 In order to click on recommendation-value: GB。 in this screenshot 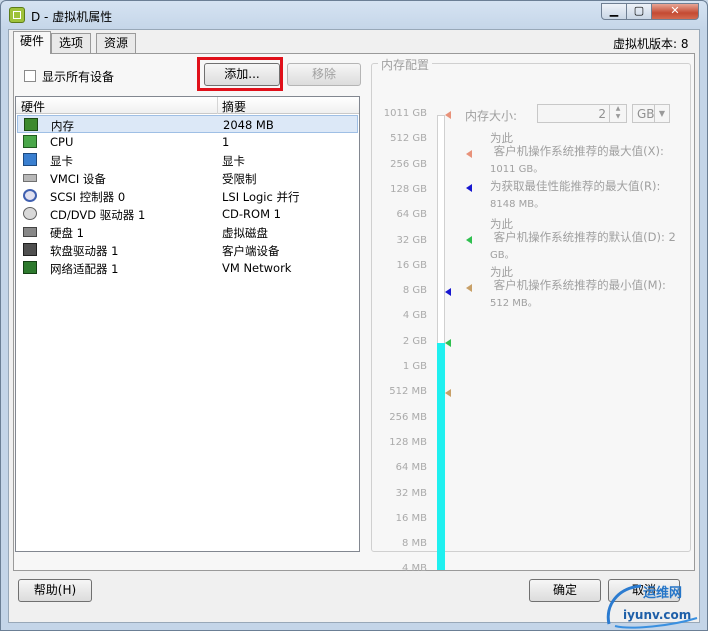, I will do `click(502, 255)`.